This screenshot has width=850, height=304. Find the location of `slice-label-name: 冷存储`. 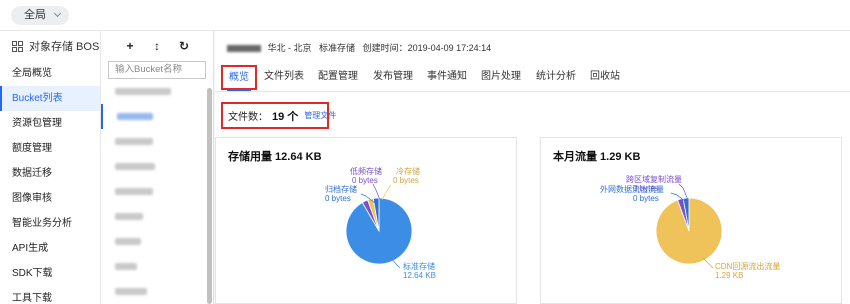

slice-label-name: 冷存储 is located at coordinates (408, 171).